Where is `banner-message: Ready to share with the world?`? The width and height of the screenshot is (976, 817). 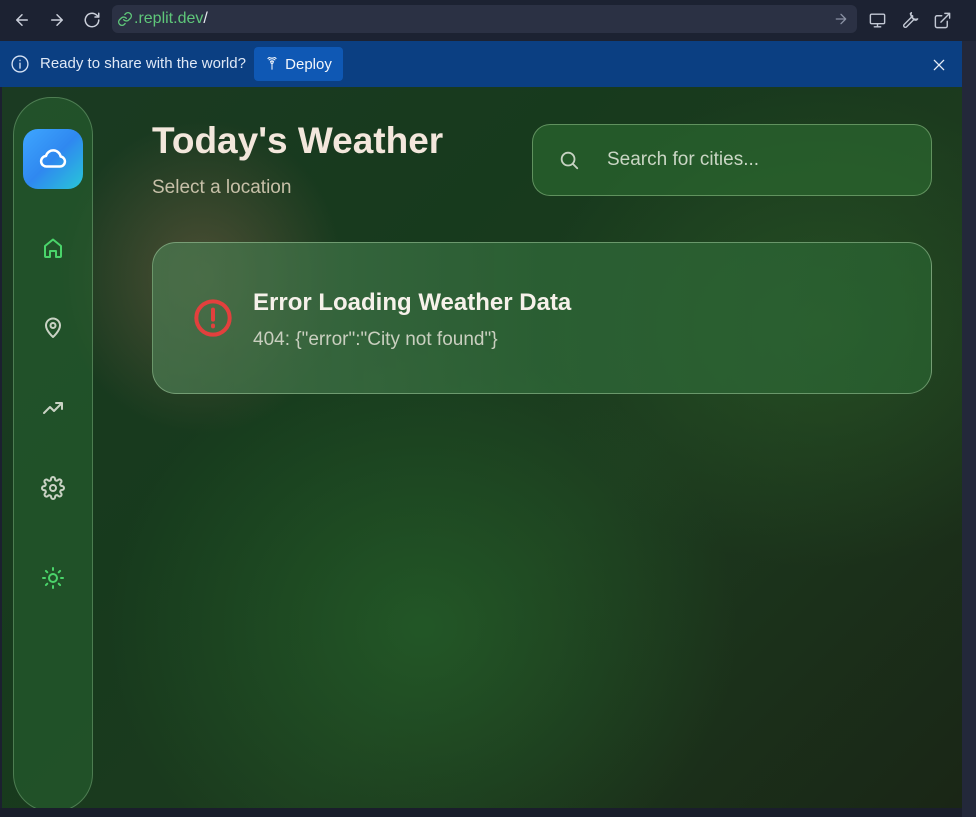
banner-message: Ready to share with the world? is located at coordinates (143, 63).